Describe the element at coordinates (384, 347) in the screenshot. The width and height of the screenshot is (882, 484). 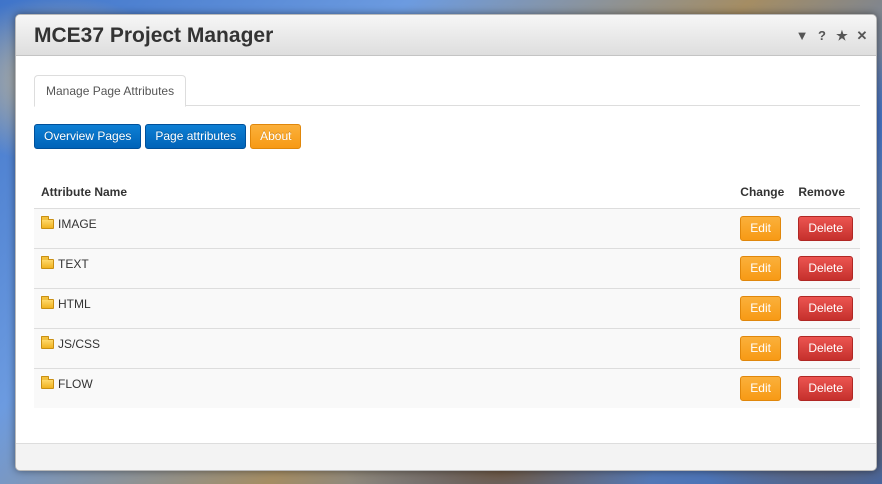
I see `attribute-name-cell: JS/CSS` at that location.